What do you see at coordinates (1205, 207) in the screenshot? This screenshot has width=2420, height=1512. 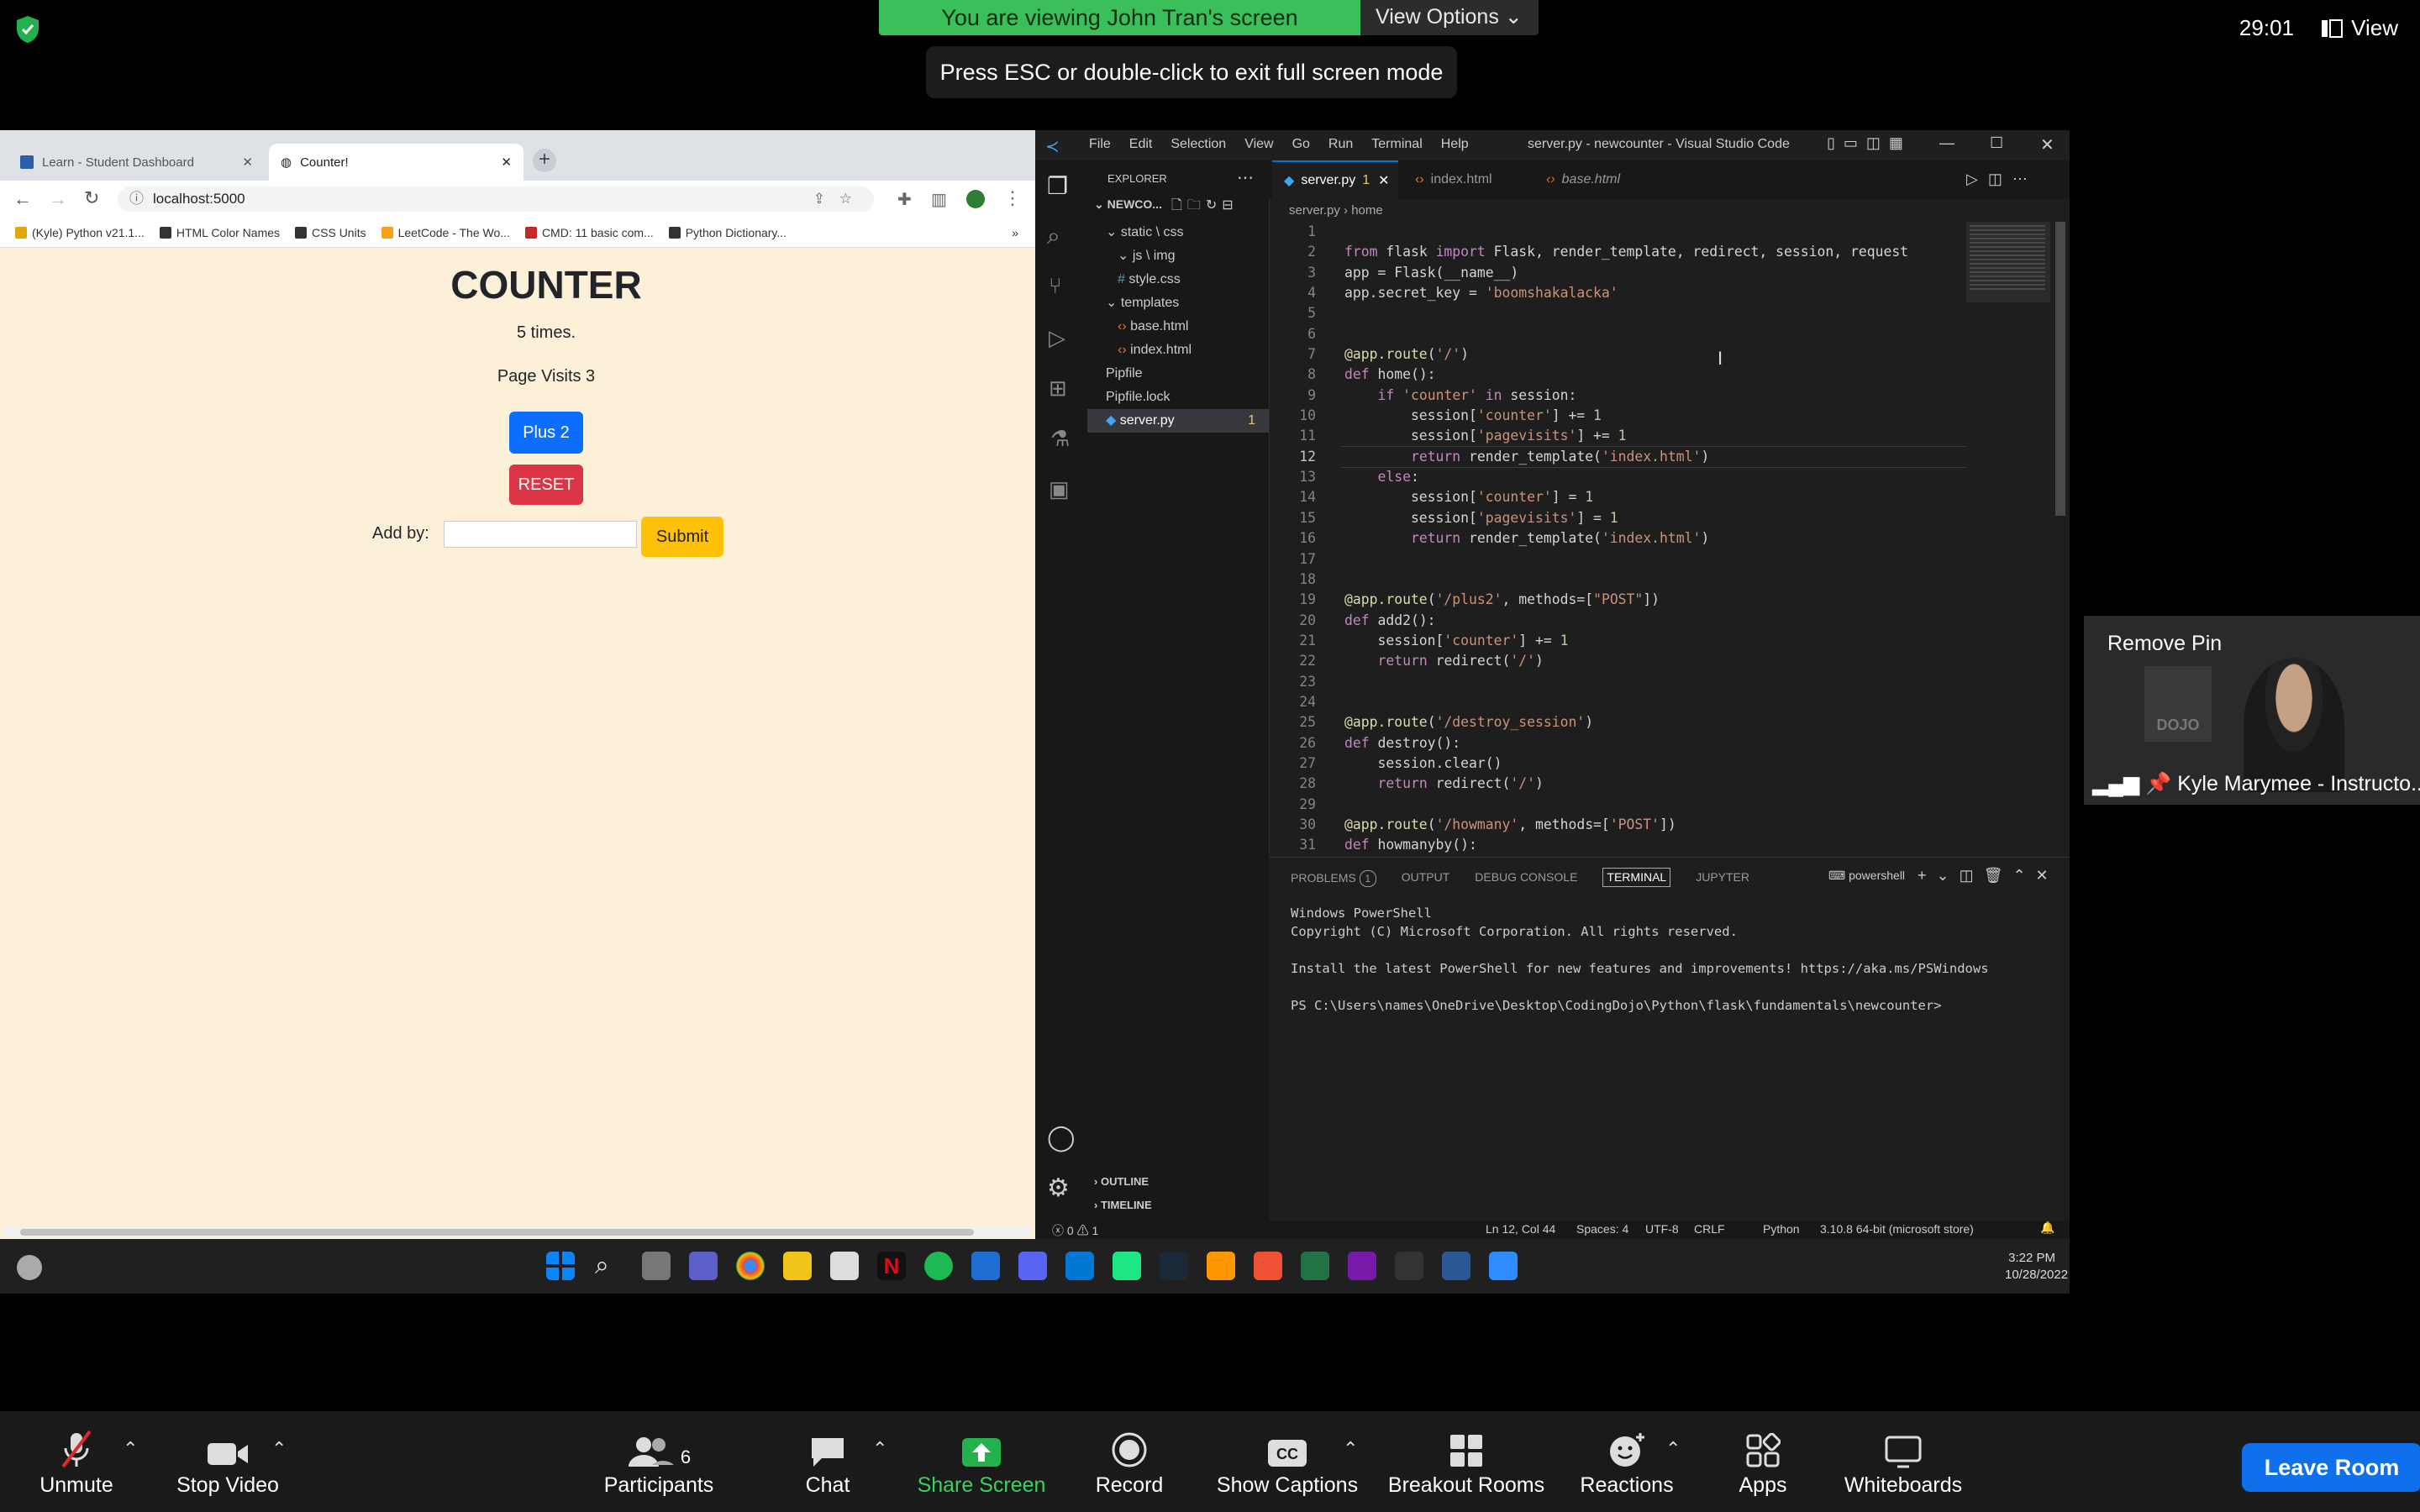 I see `explorer-actions-icon: 🗋🗀↻⊟` at bounding box center [1205, 207].